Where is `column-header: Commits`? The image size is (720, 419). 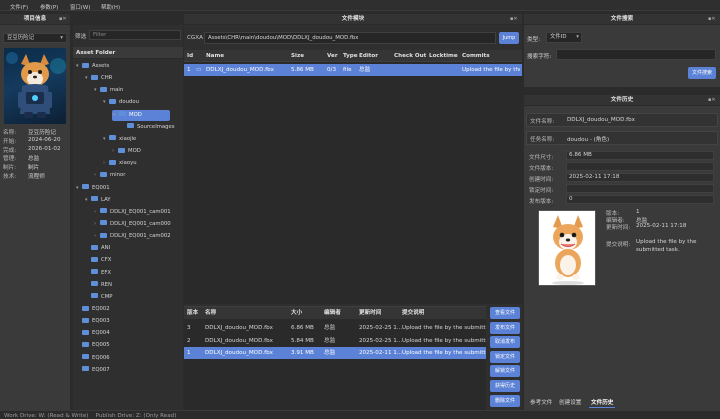 column-header: Commits is located at coordinates (476, 56).